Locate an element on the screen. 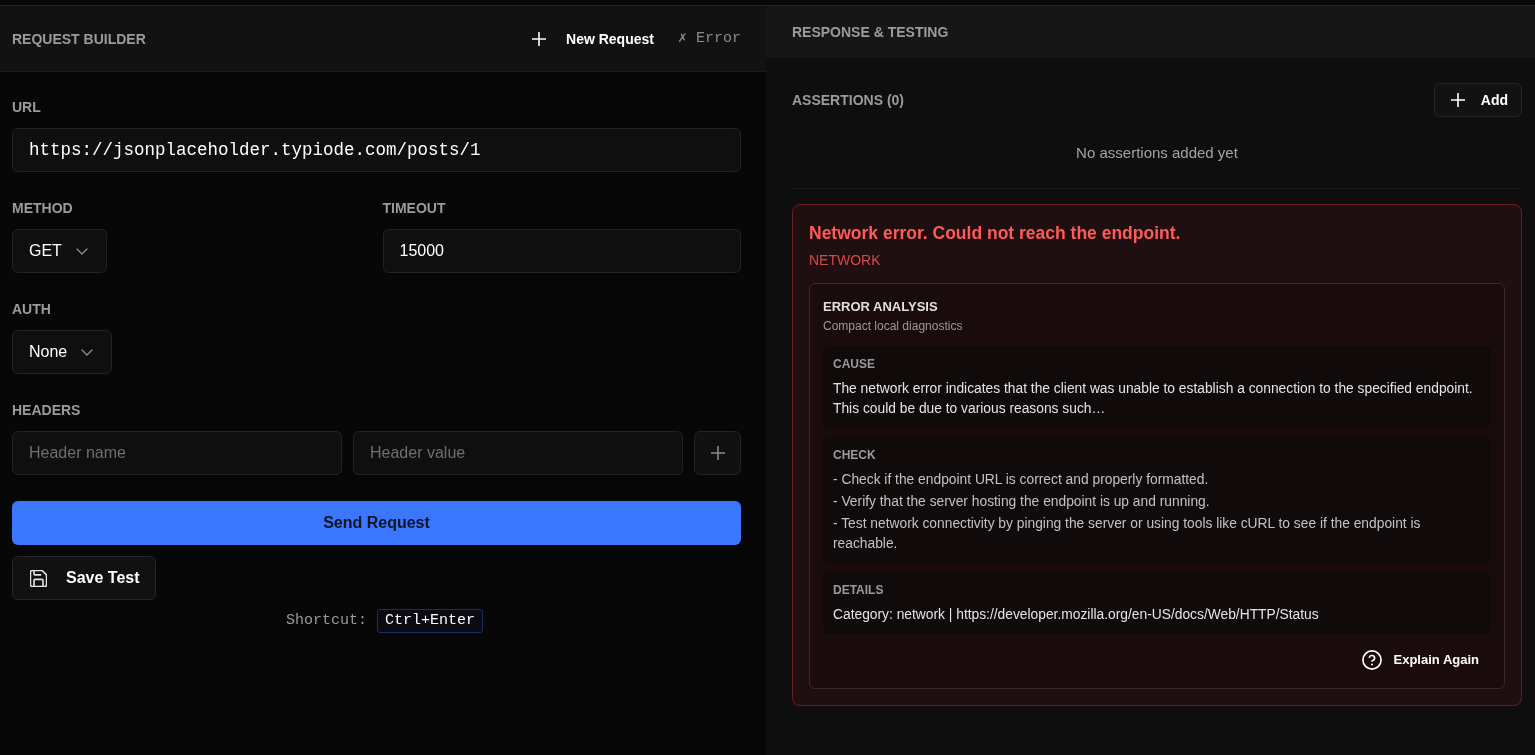 The width and height of the screenshot is (1535, 755). save-icon is located at coordinates (38, 578).